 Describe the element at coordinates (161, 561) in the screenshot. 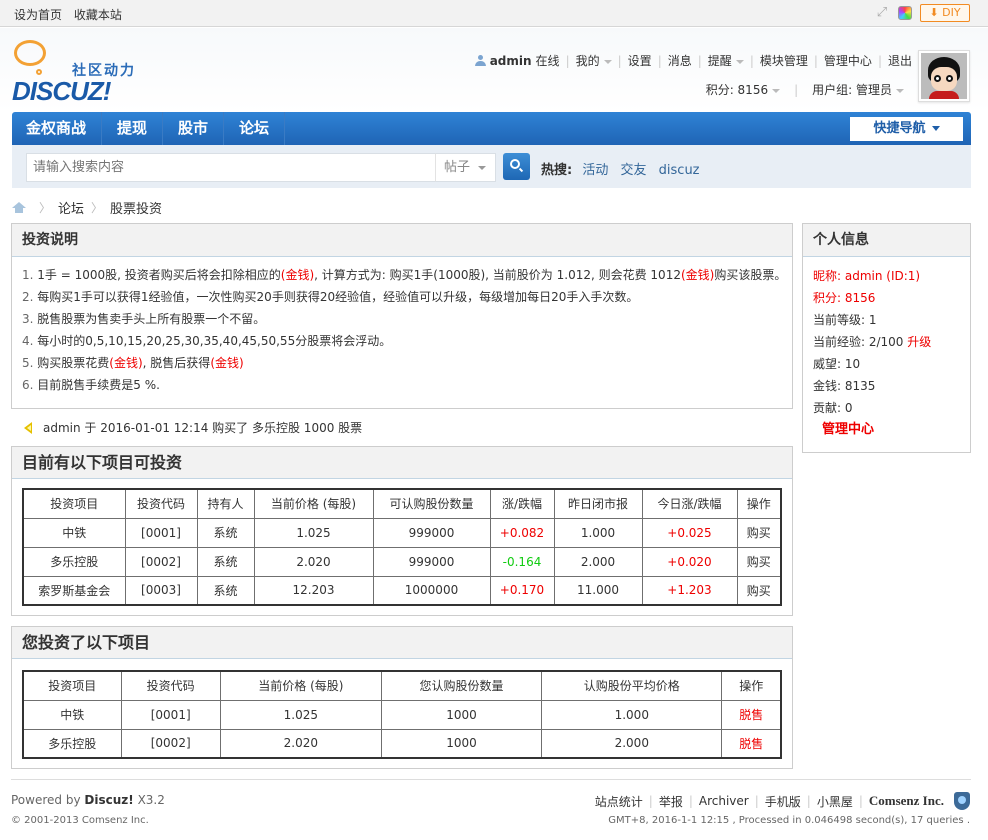

I see `project-code: [0002]` at that location.